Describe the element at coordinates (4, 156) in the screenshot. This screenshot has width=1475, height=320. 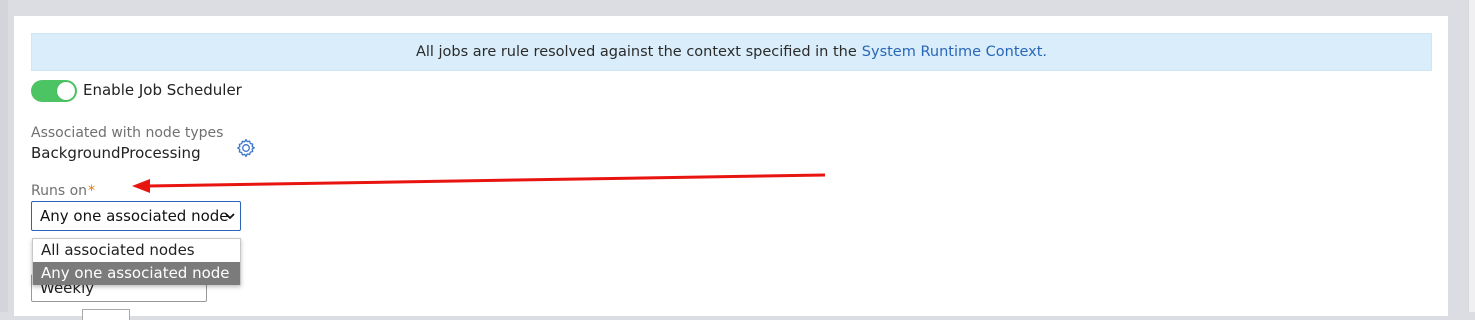
I see `left-gutter` at that location.